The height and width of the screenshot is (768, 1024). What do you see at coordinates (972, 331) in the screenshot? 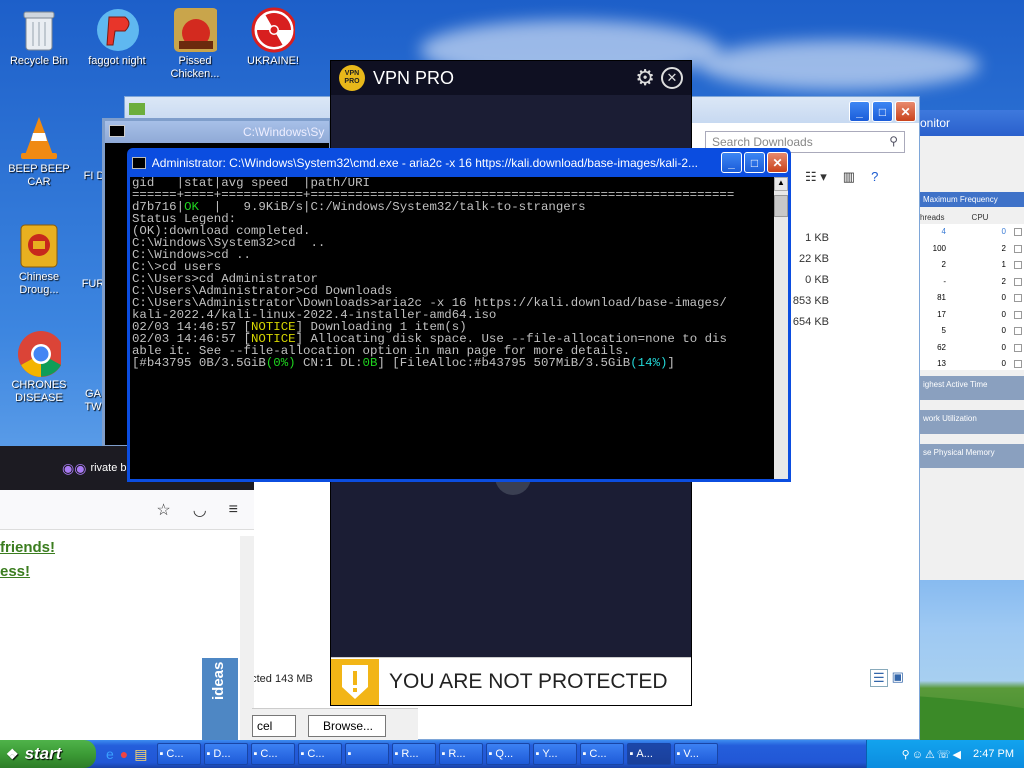
I see `table-row: 50` at bounding box center [972, 331].